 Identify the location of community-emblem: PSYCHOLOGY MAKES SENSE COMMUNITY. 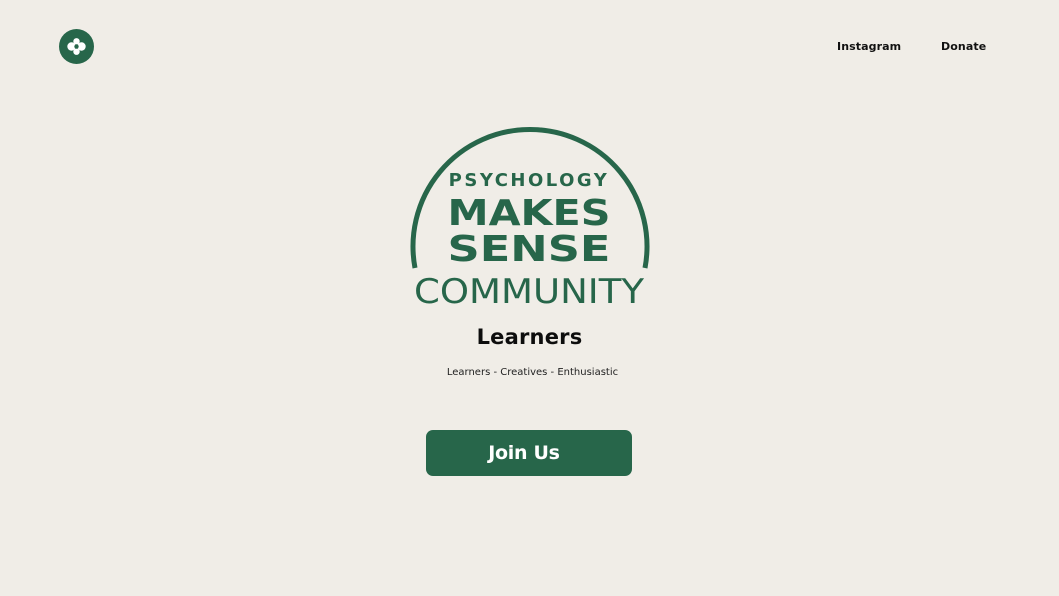
(530, 212).